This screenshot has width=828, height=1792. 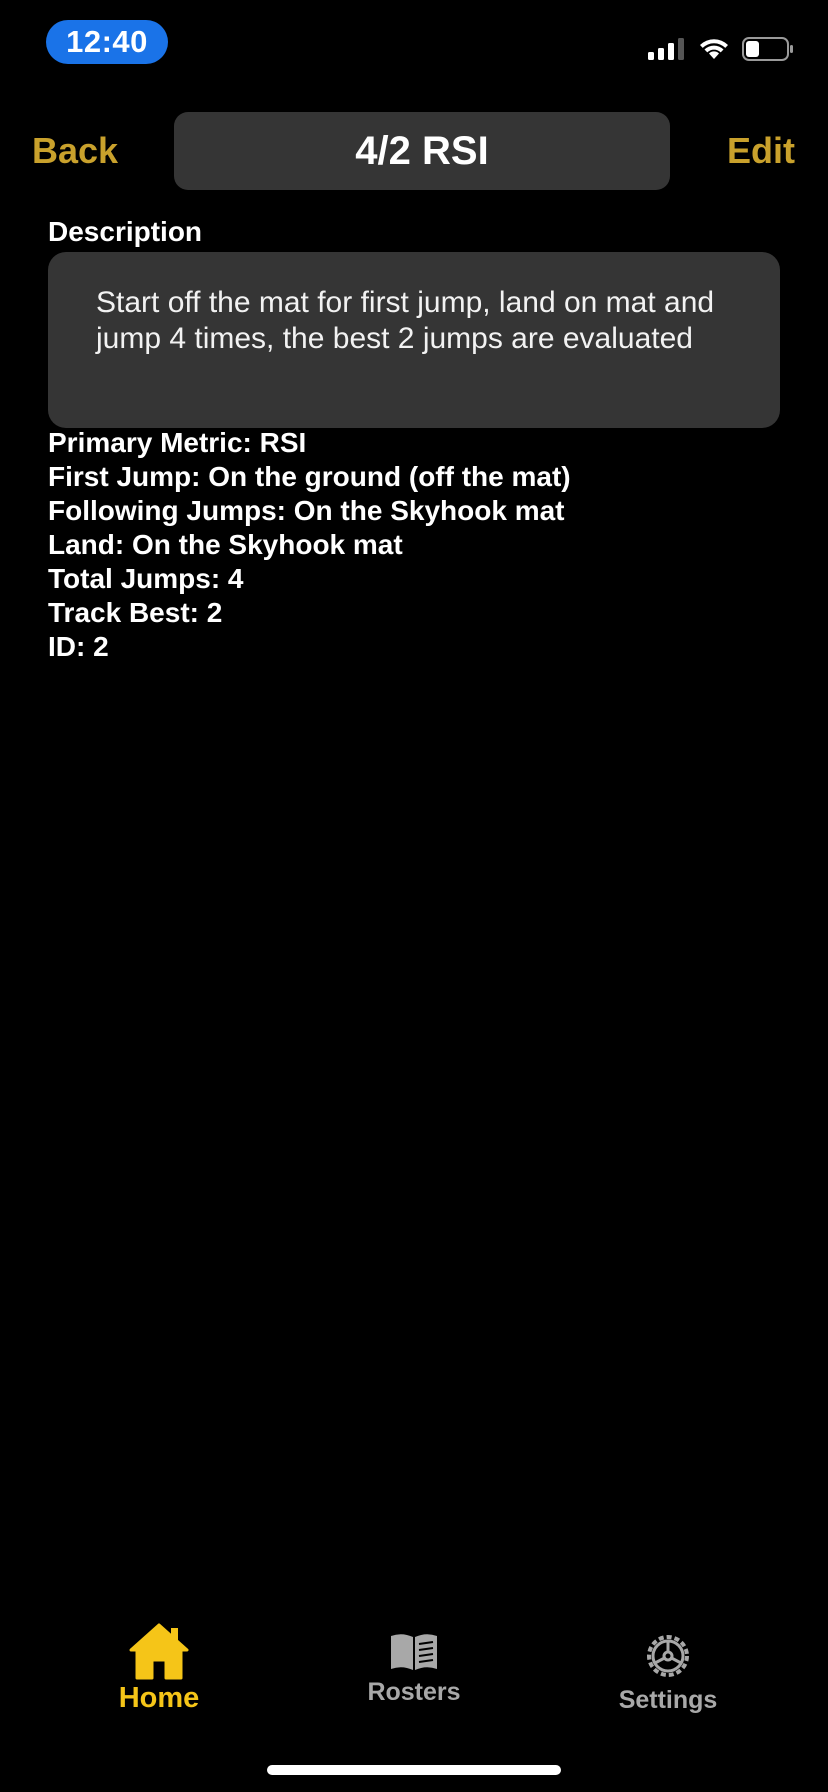 What do you see at coordinates (75, 151) in the screenshot?
I see `back-button: Back` at bounding box center [75, 151].